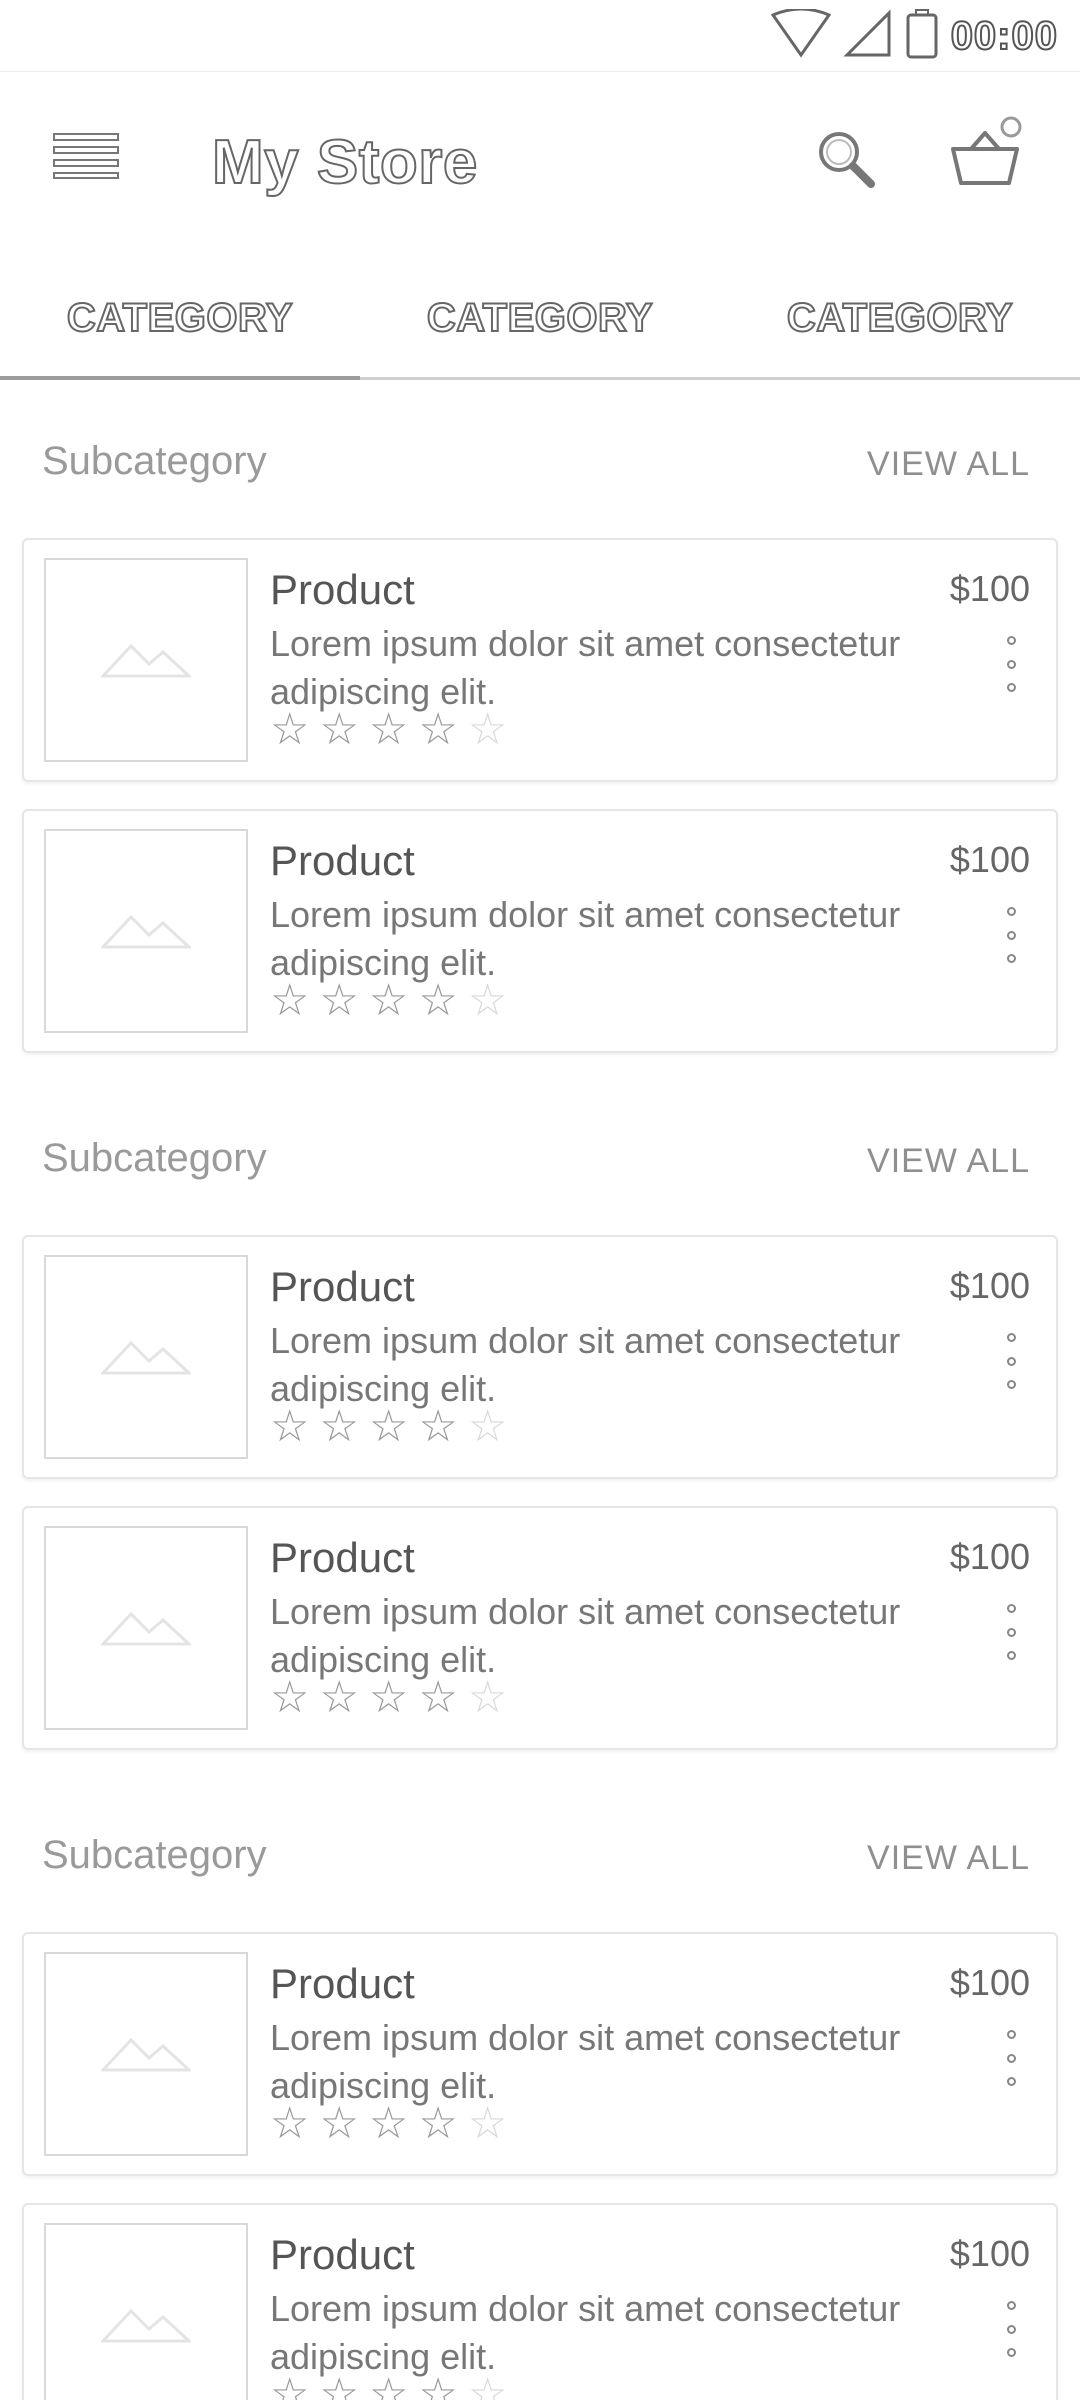 The image size is (1080, 2400). I want to click on cart-button, so click(985, 157).